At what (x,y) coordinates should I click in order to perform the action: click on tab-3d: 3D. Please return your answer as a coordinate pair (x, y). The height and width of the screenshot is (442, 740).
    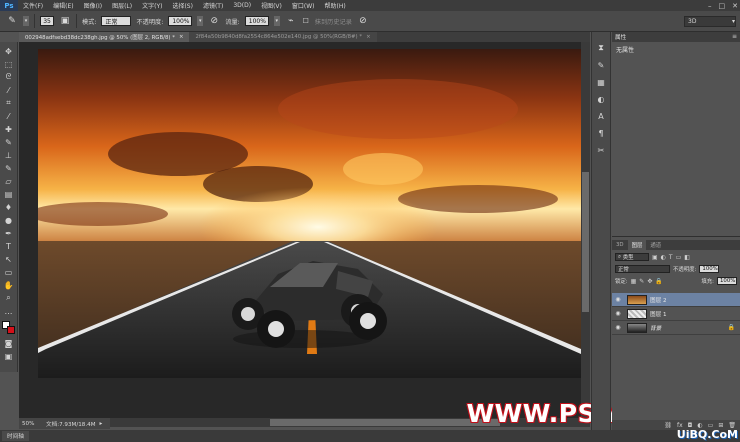
    Looking at the image, I should click on (620, 245).